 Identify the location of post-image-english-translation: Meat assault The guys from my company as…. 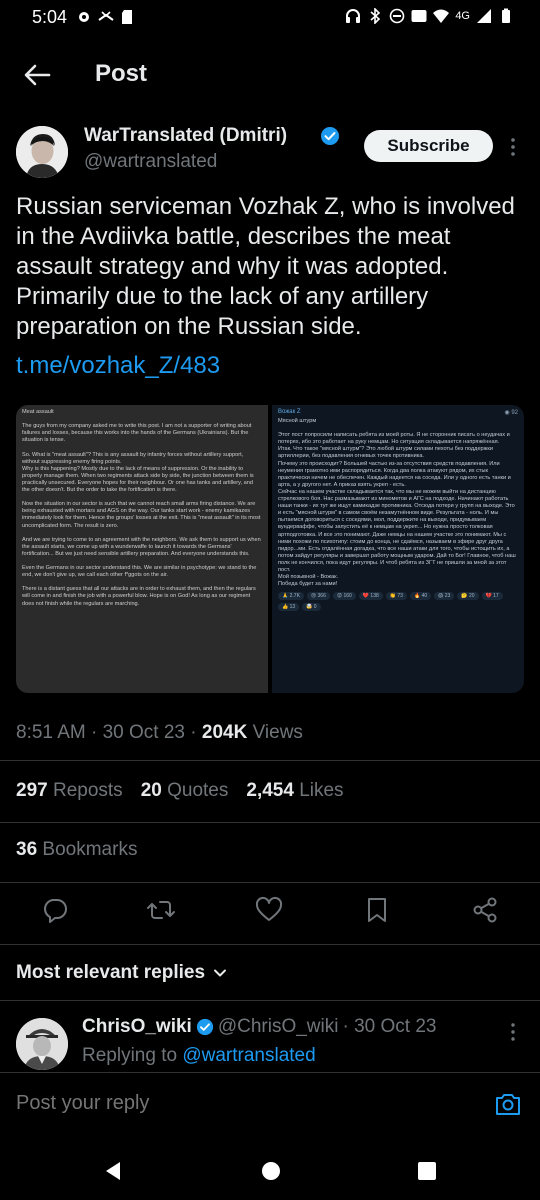
(142, 549).